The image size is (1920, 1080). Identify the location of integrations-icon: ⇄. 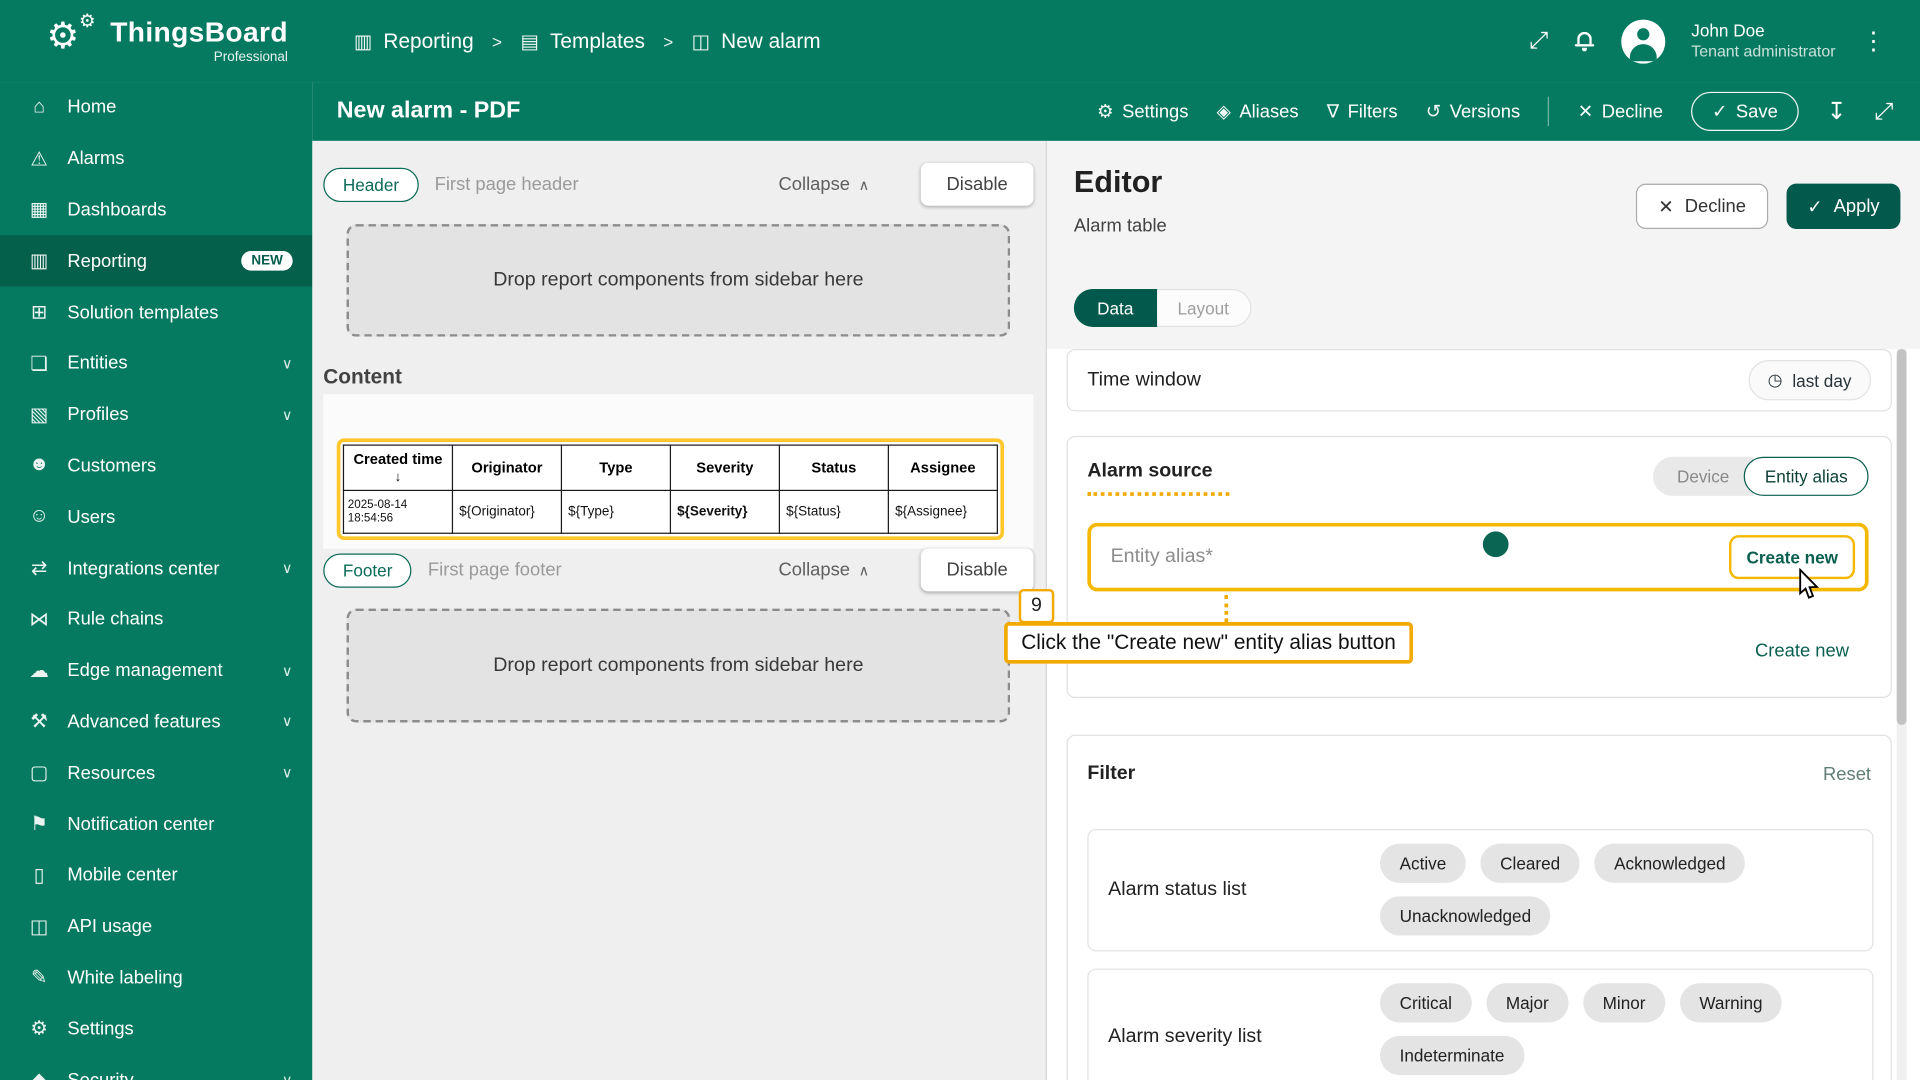
(39, 569).